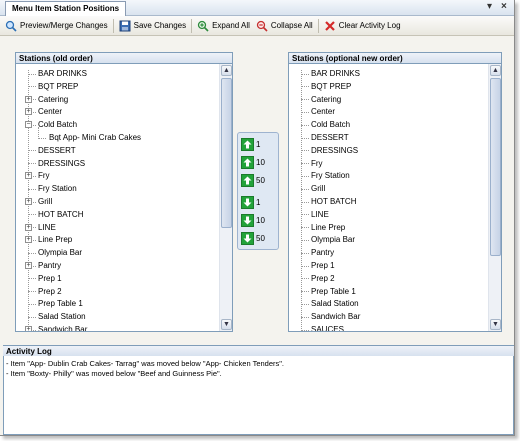  I want to click on old-order-scrollbar: ▲ ▼, so click(225, 197).